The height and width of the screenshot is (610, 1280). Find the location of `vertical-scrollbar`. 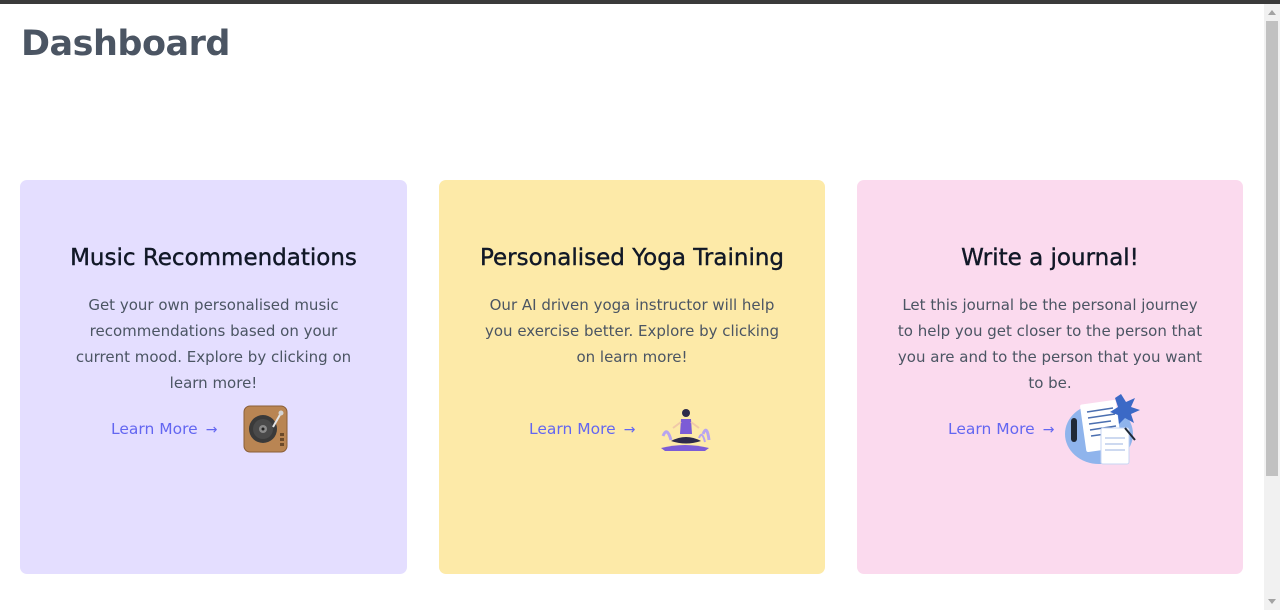

vertical-scrollbar is located at coordinates (1272, 307).